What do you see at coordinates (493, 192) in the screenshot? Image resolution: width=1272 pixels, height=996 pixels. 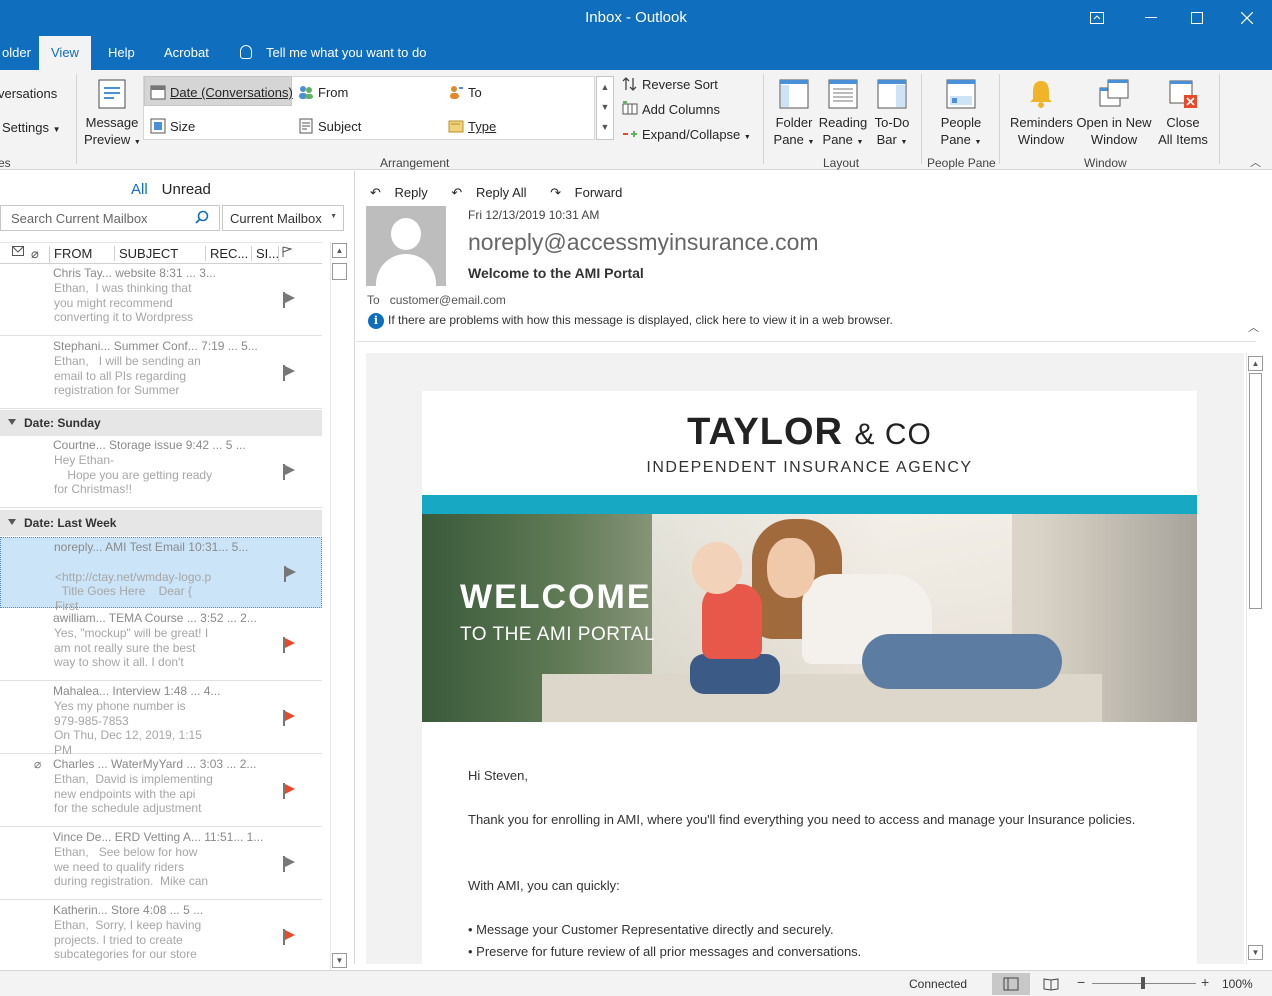 I see `reply-all-button: ↶ Reply All` at bounding box center [493, 192].